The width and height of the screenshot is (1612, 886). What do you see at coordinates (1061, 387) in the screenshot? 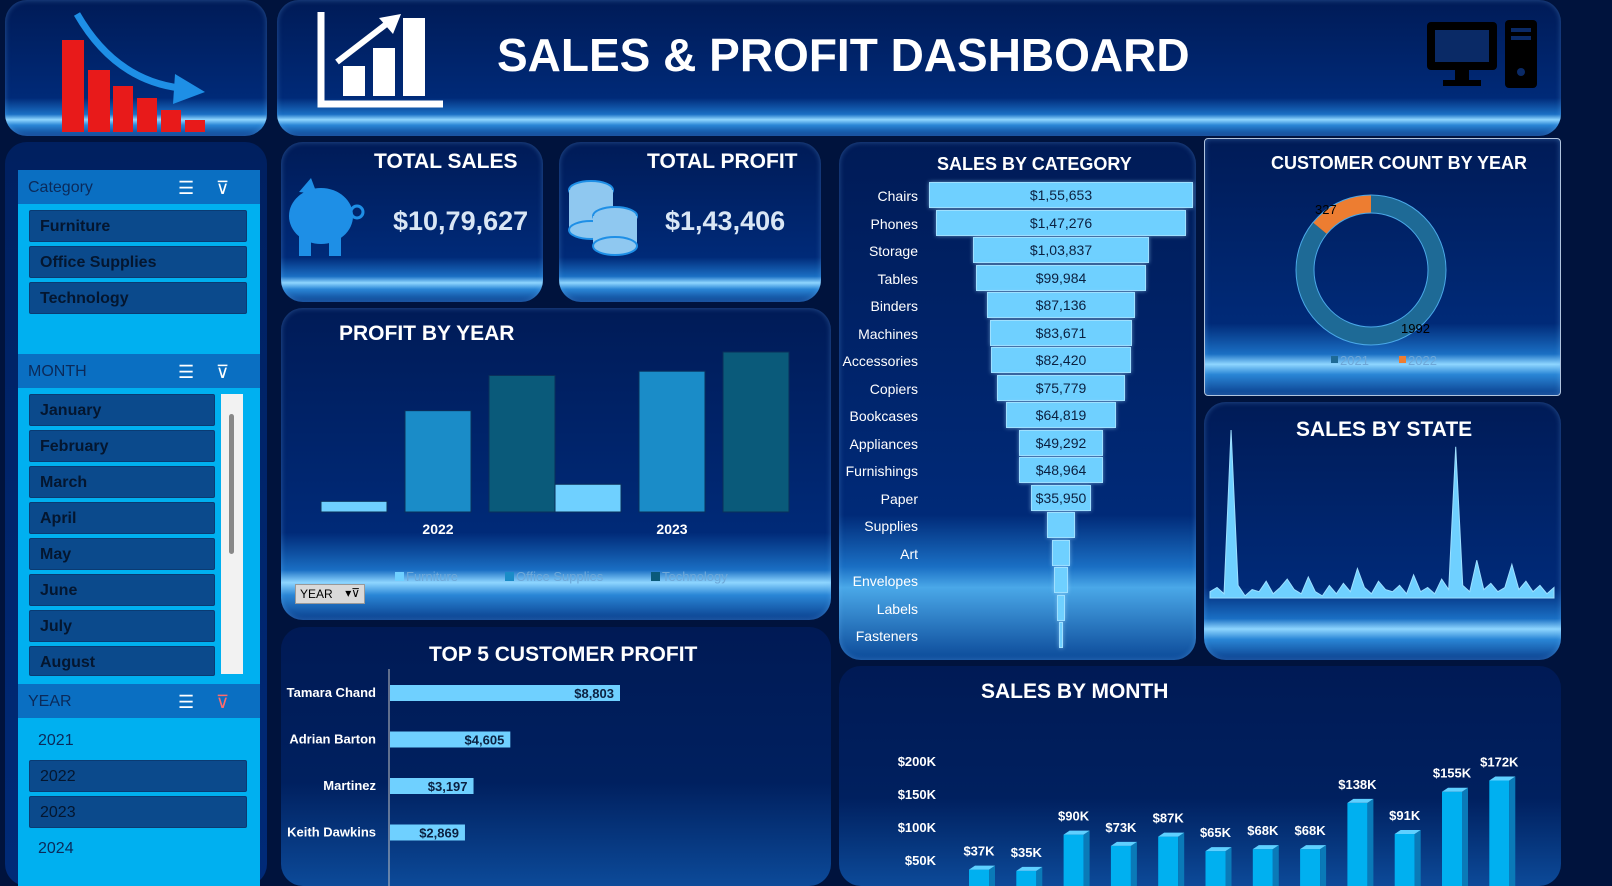
I see `category-sales-bar: $75,779` at bounding box center [1061, 387].